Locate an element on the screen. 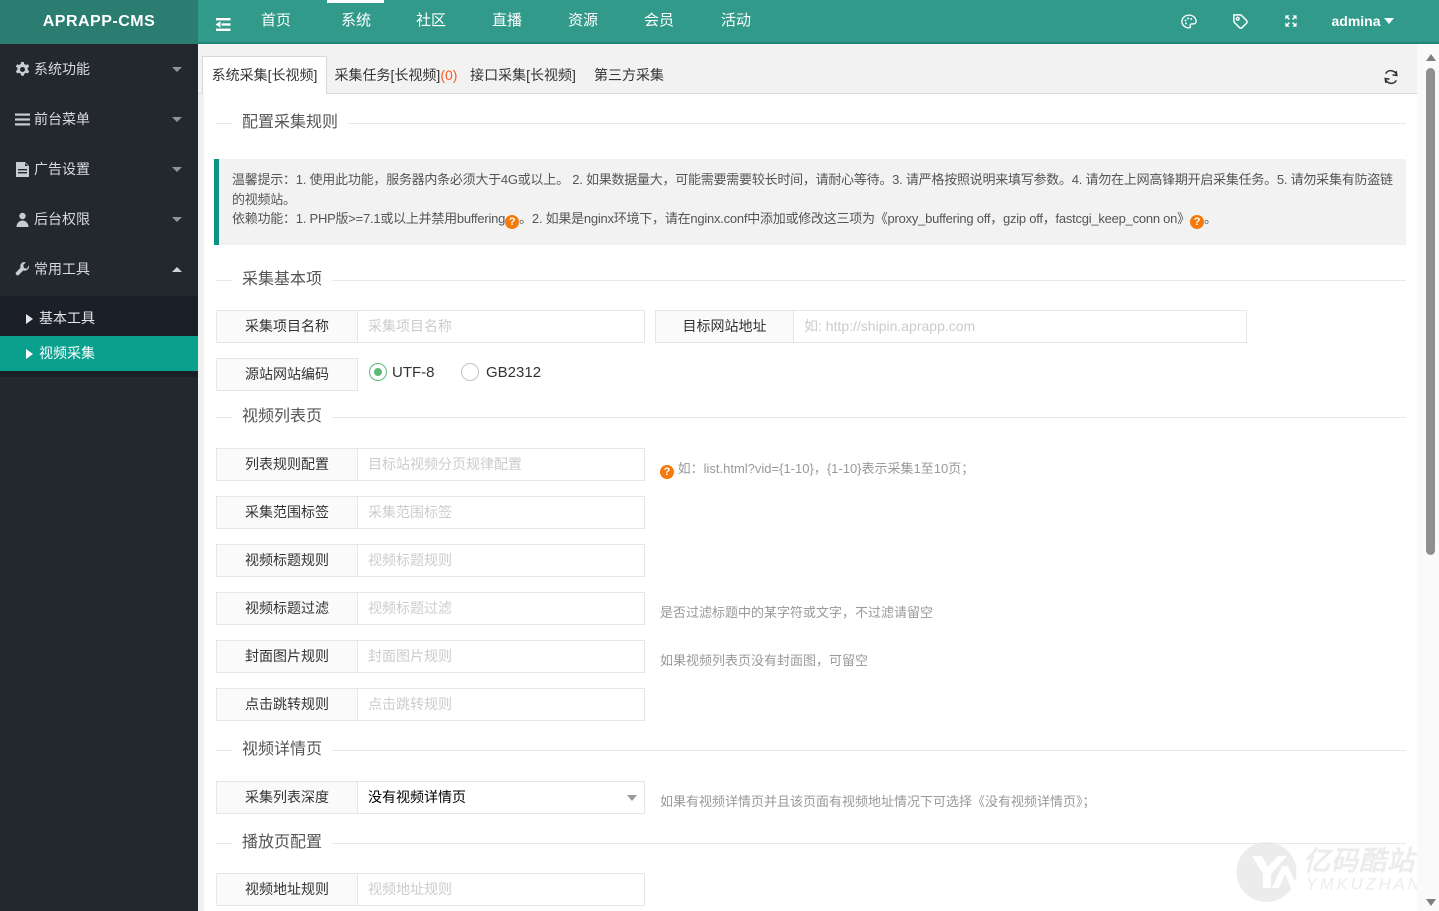  svg-text: YMKUZHAN is located at coordinates (1364, 885).